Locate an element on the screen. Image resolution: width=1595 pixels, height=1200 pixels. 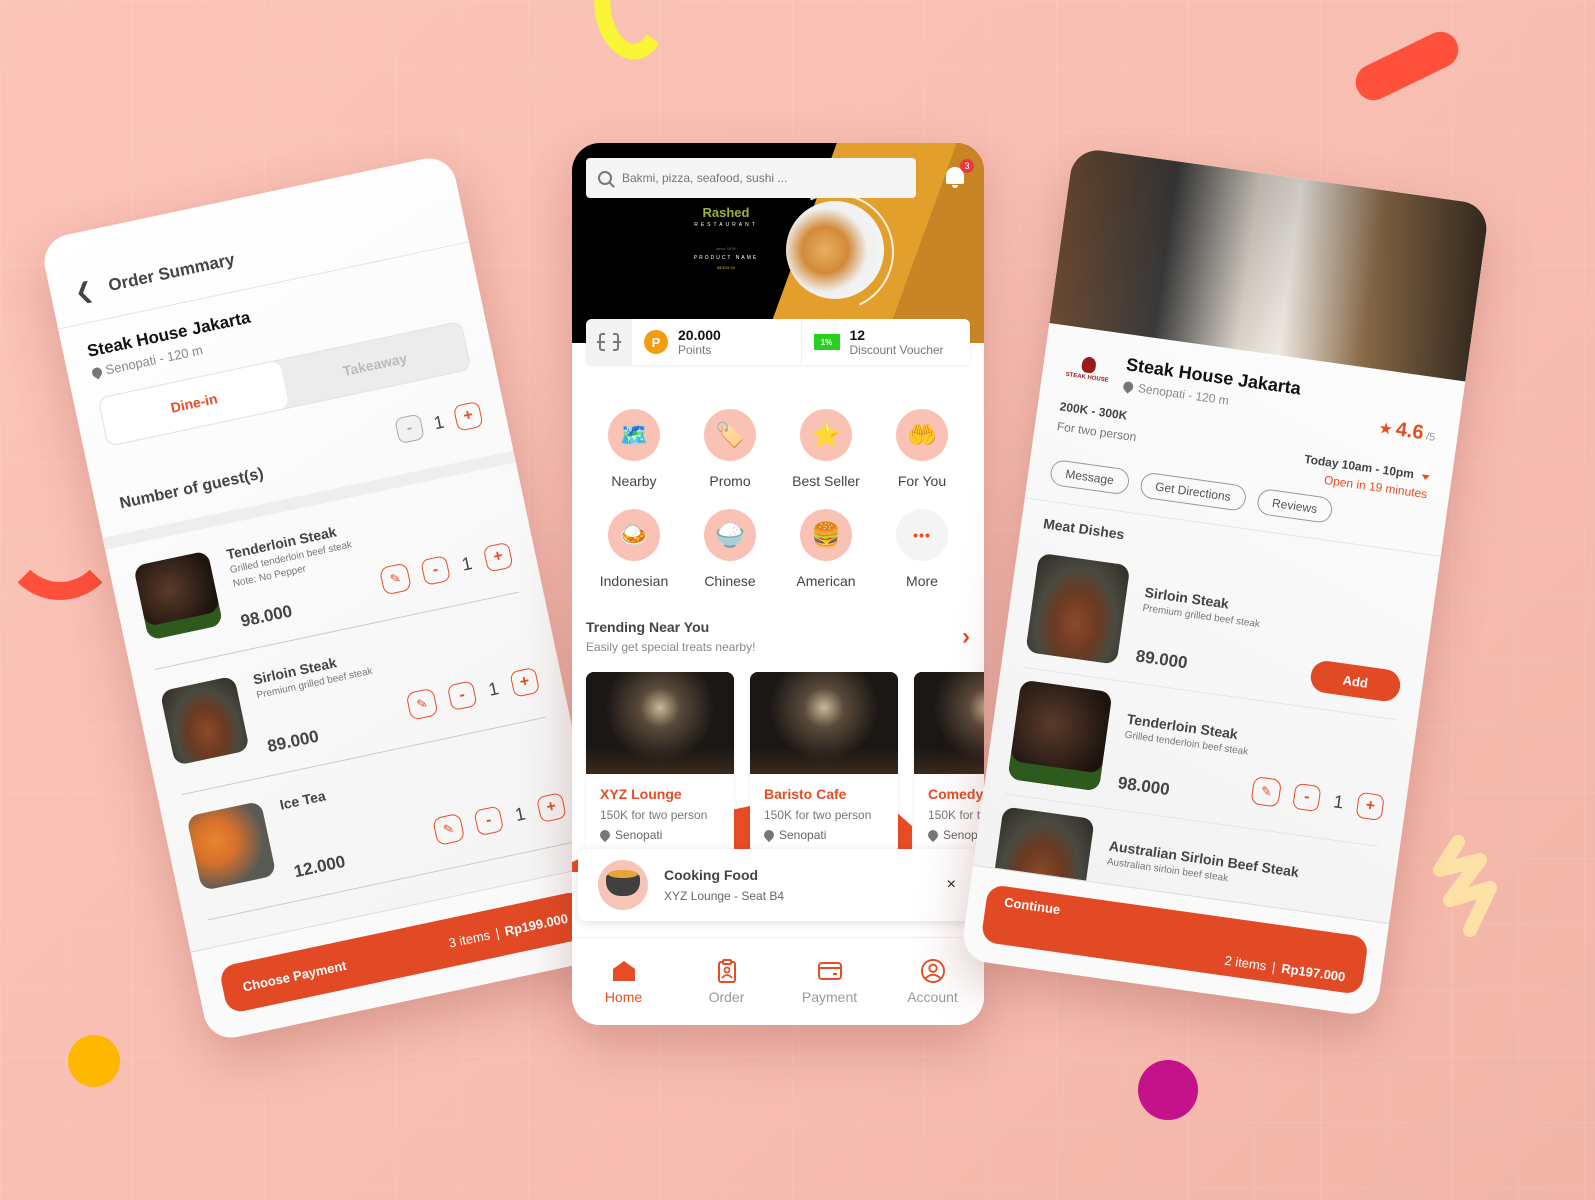
back-chevron-icon: ❮ is located at coordinates (83, 291).